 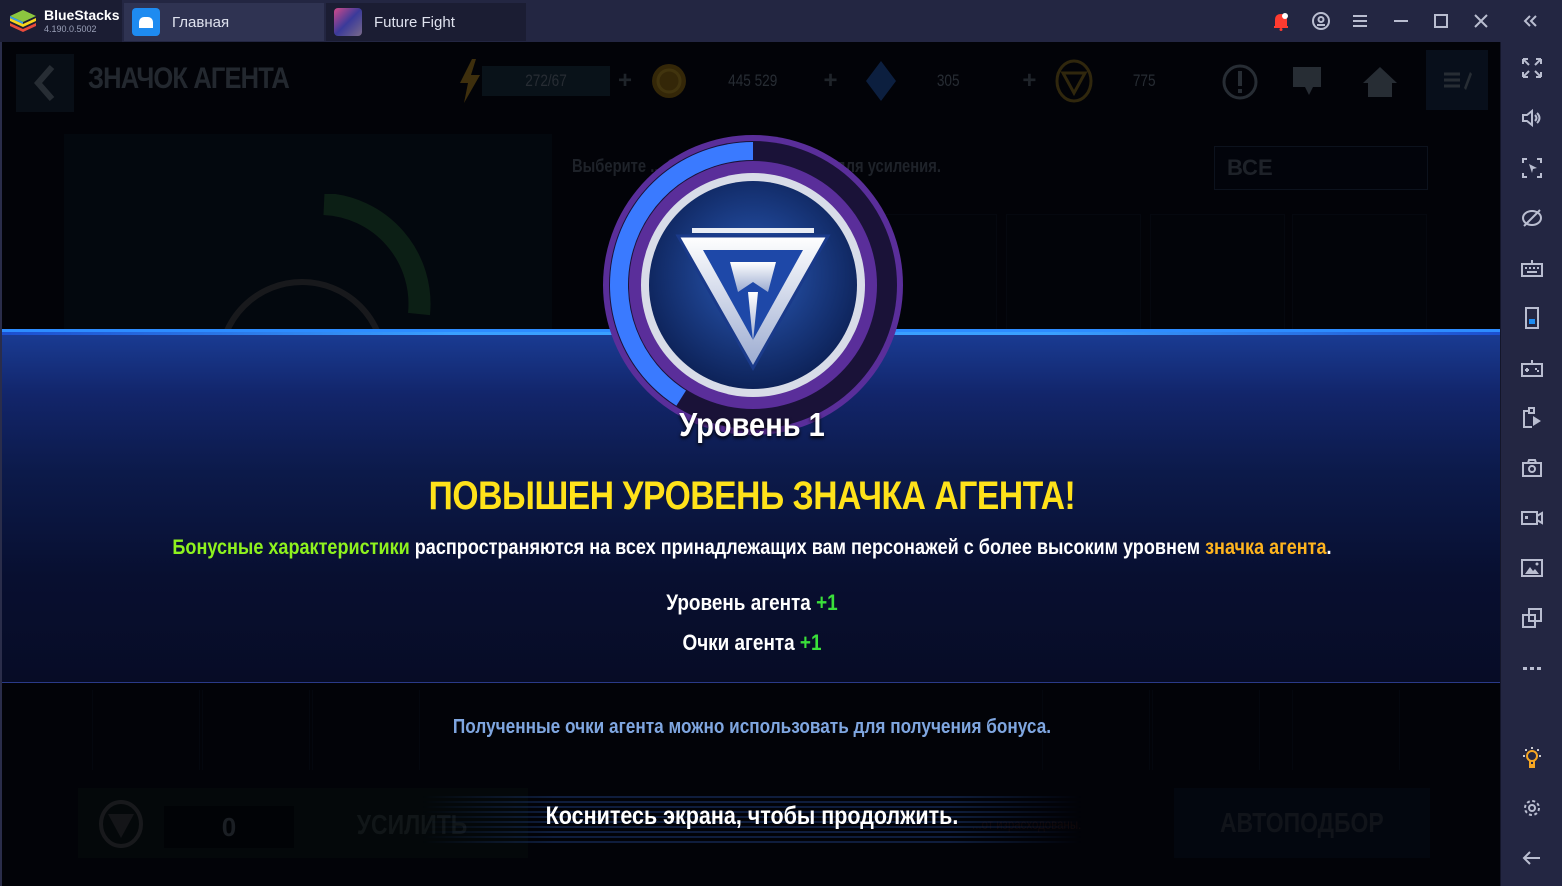 I want to click on gamepad-button, so click(x=1531, y=368).